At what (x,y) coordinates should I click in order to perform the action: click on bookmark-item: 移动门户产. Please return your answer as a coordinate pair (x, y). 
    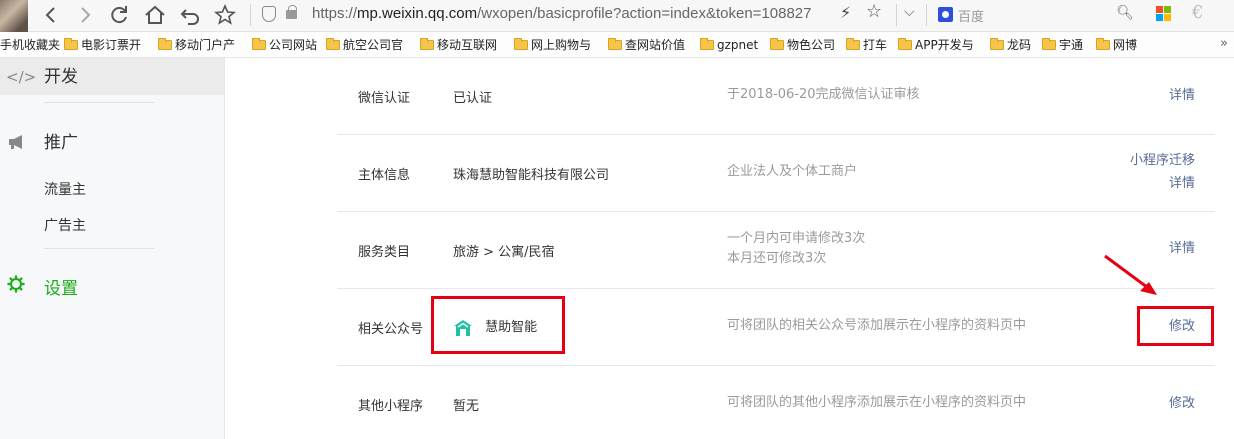
    Looking at the image, I should click on (196, 45).